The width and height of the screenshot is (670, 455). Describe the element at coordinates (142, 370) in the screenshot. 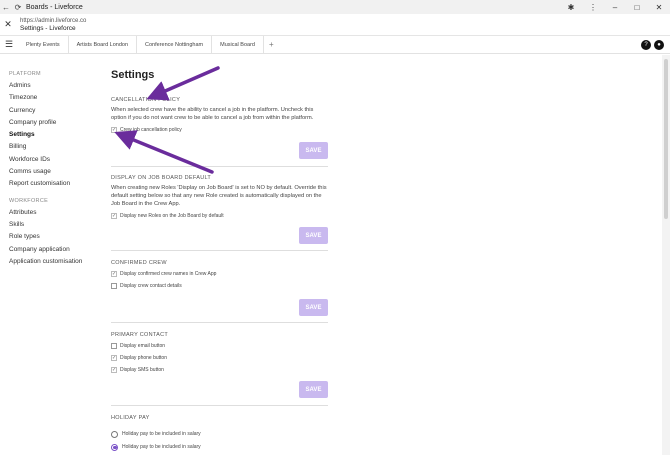

I see `option-label: Display SMS button` at that location.